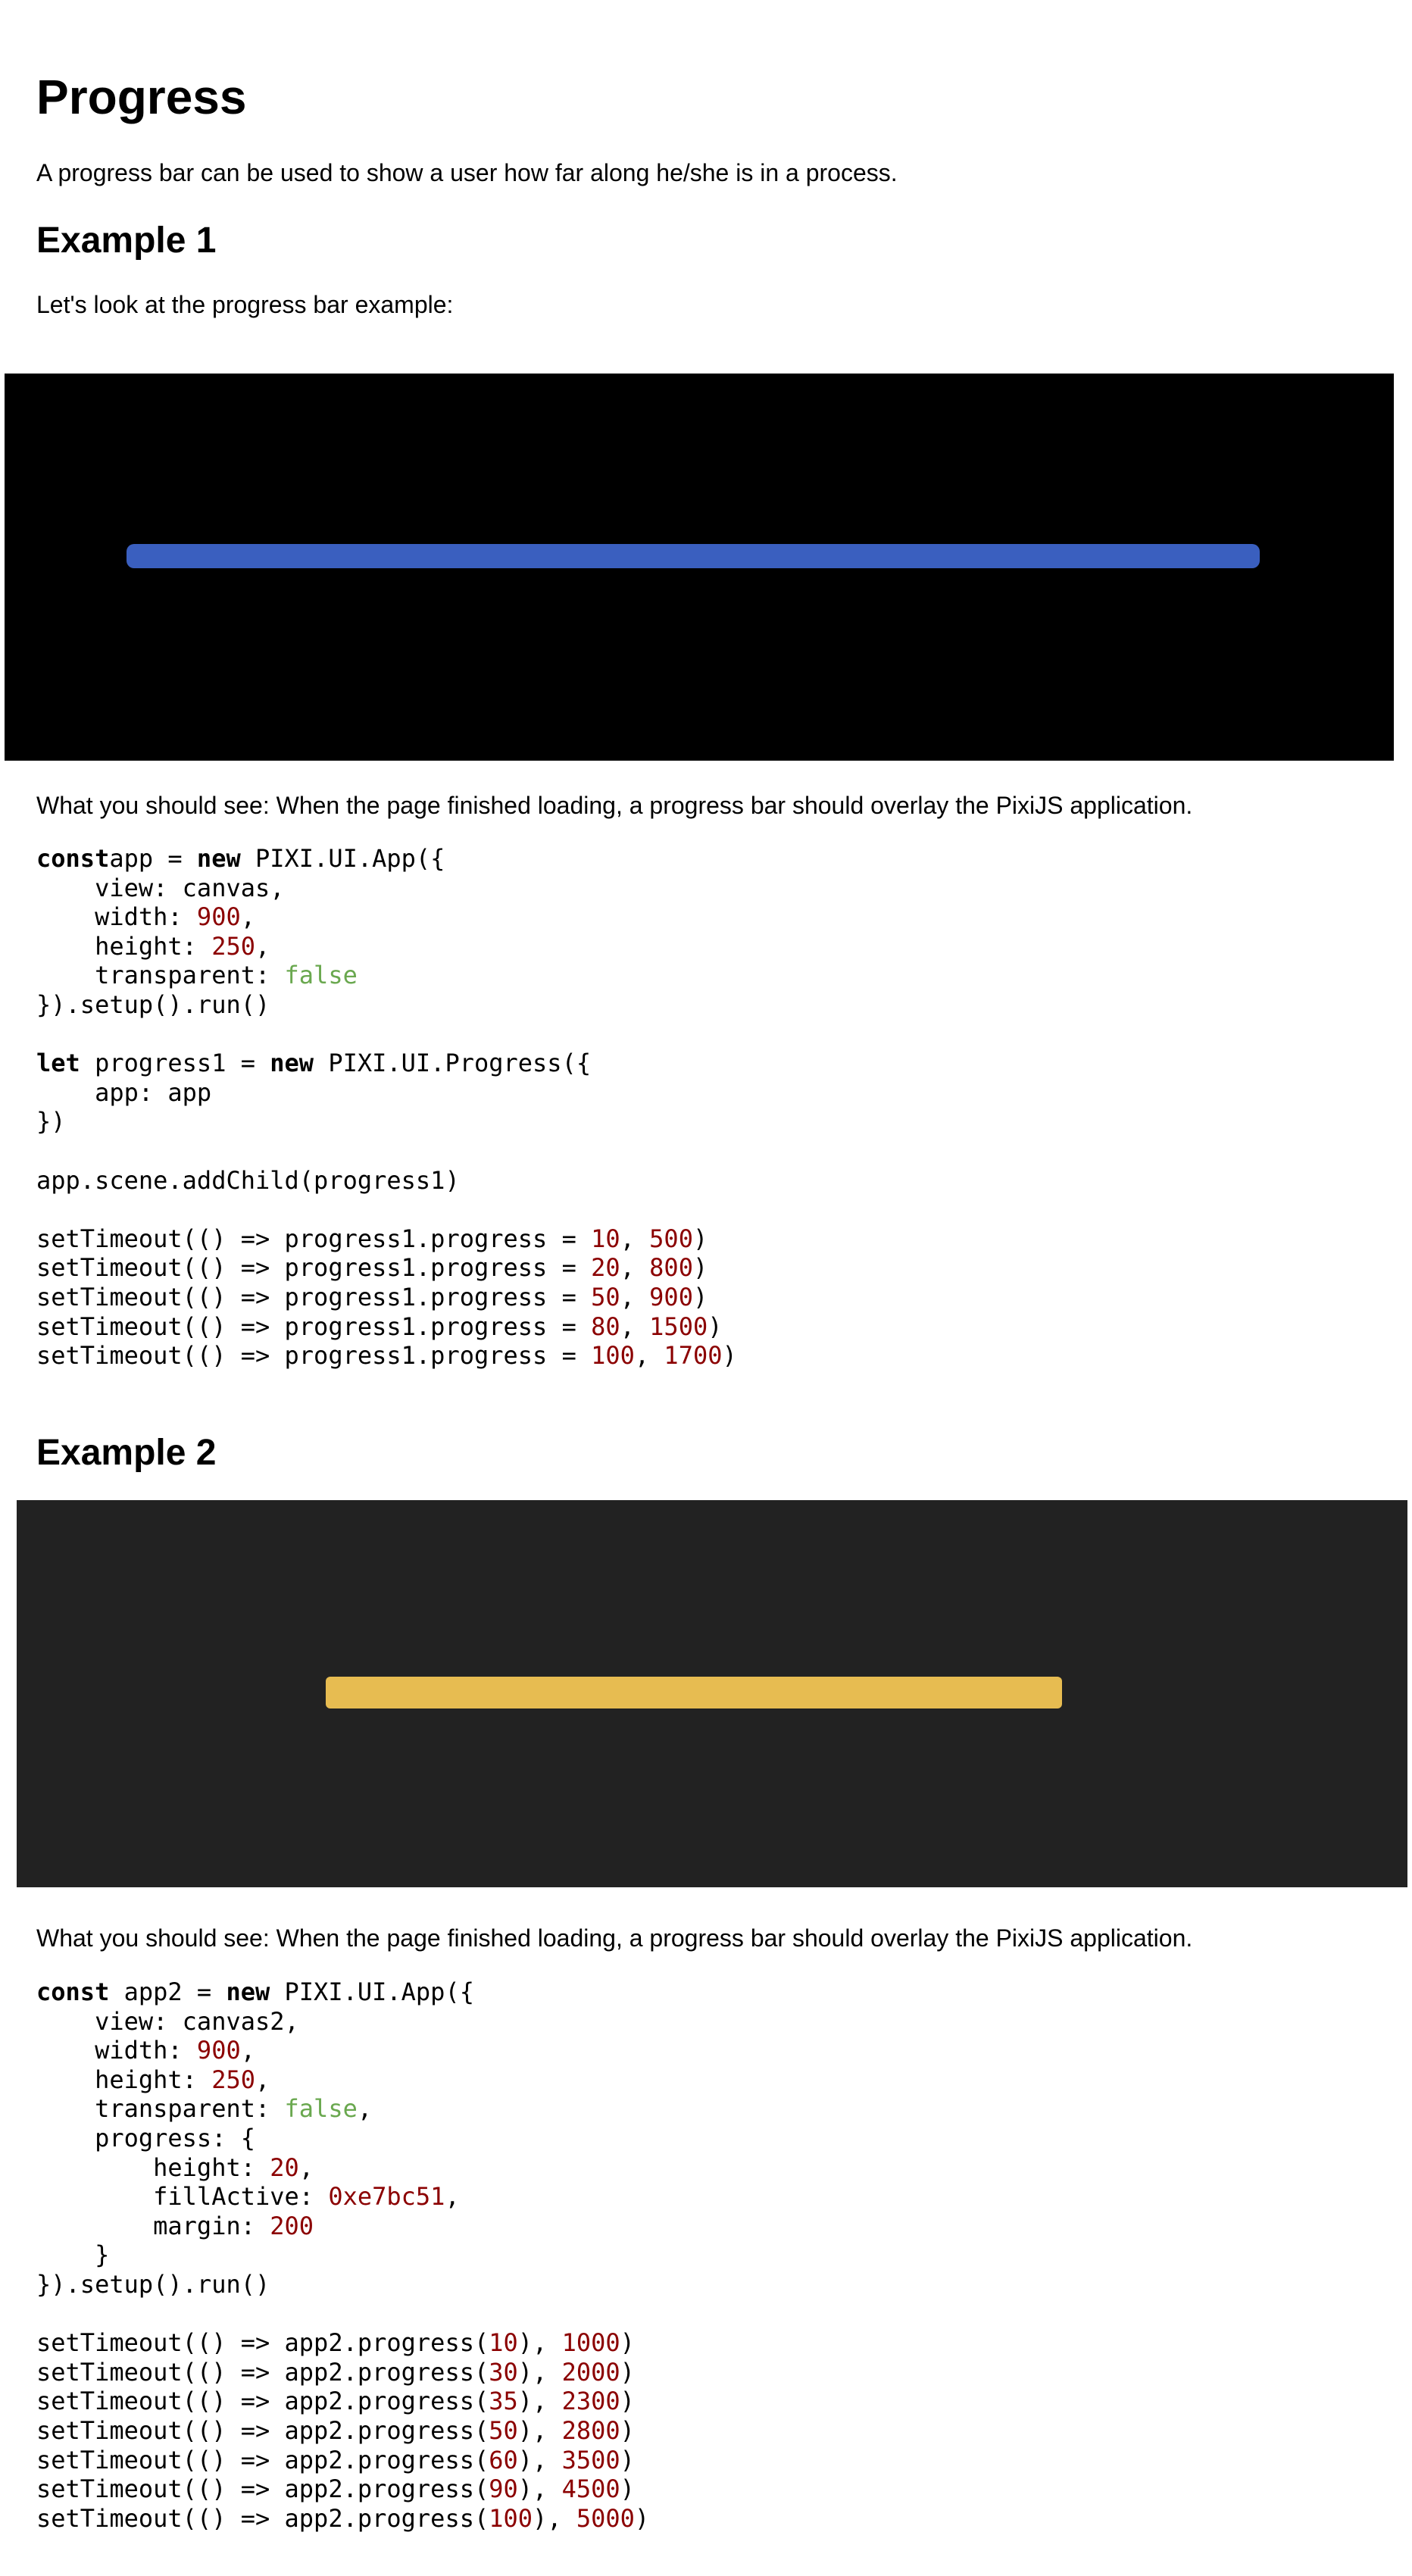 The height and width of the screenshot is (2576, 1412). I want to click on code-token: 200, so click(292, 2225).